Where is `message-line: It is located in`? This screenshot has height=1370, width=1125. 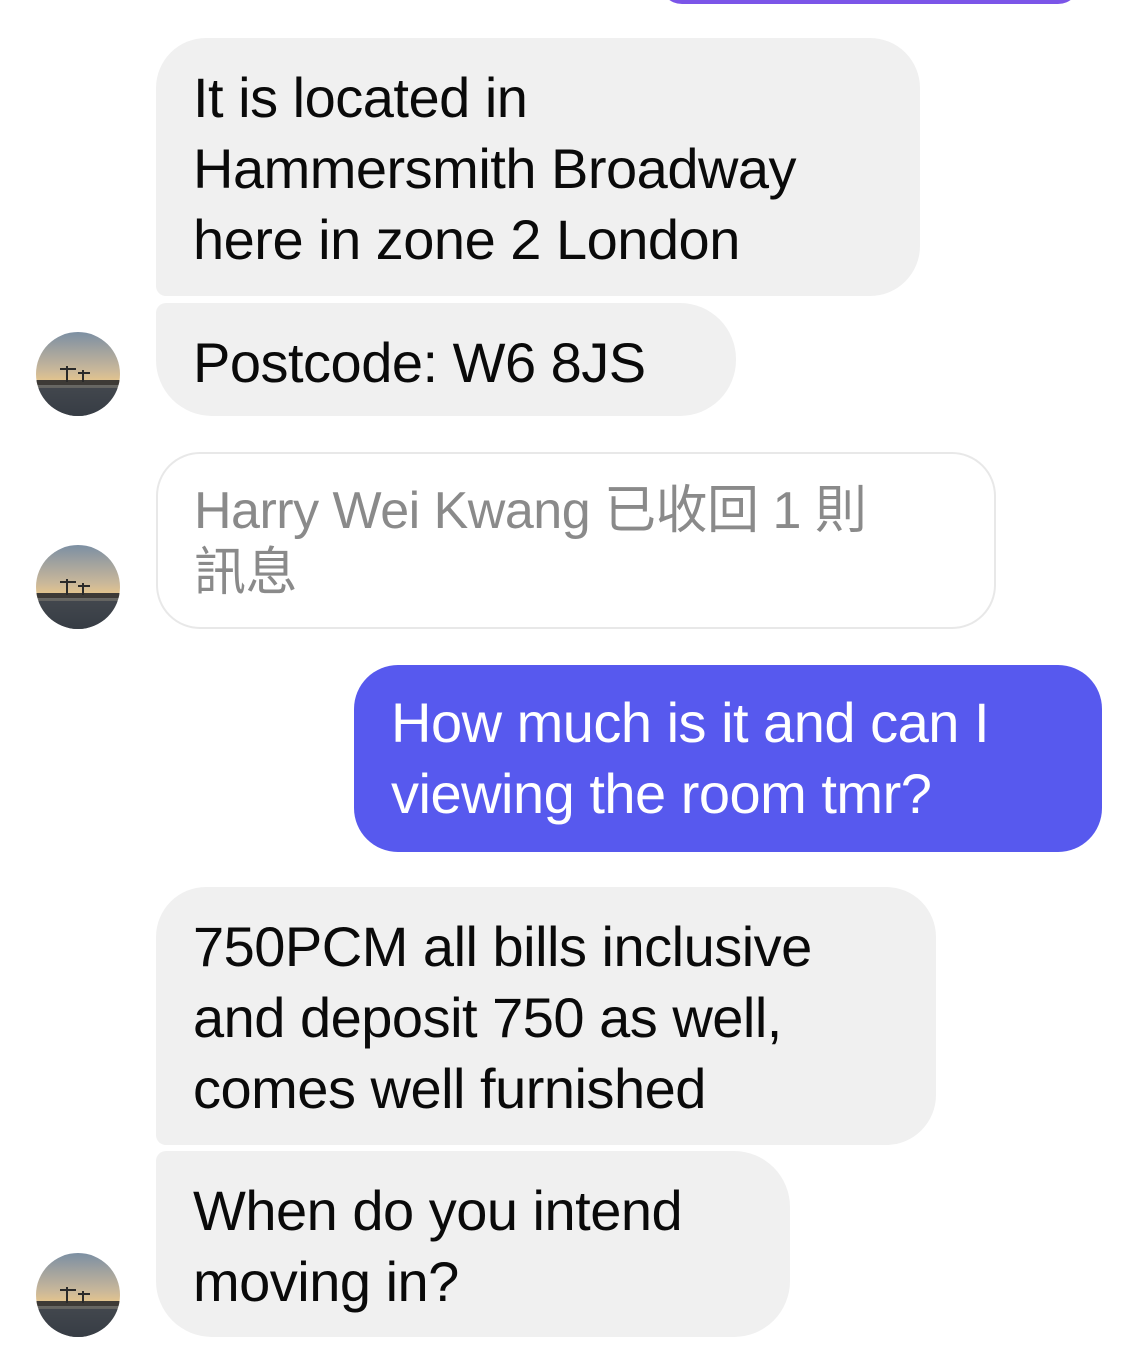
message-line: It is located in is located at coordinates (360, 97).